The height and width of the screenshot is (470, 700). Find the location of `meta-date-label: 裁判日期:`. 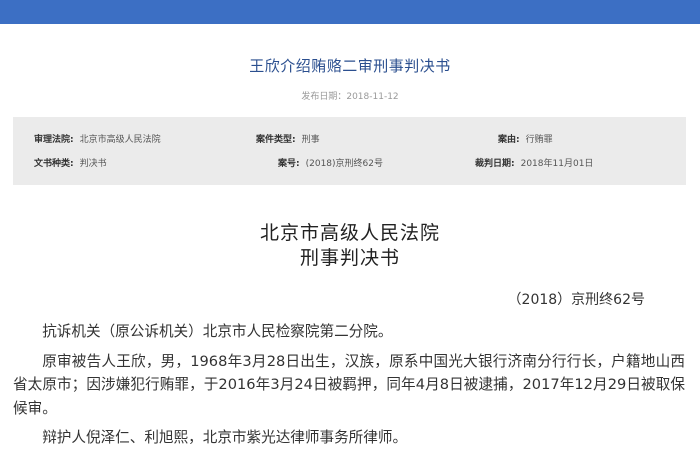

meta-date-label: 裁判日期: is located at coordinates (495, 164).